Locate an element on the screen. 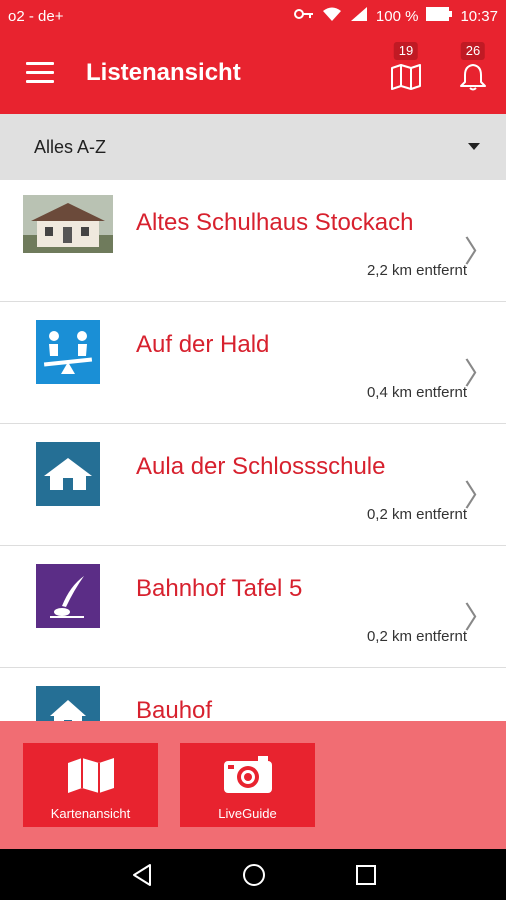 Image resolution: width=506 pixels, height=900 pixels. signal-icon is located at coordinates (359, 16).